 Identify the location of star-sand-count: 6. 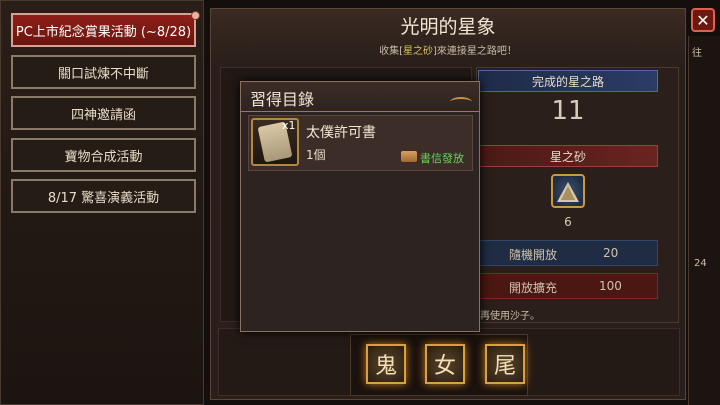
(568, 222).